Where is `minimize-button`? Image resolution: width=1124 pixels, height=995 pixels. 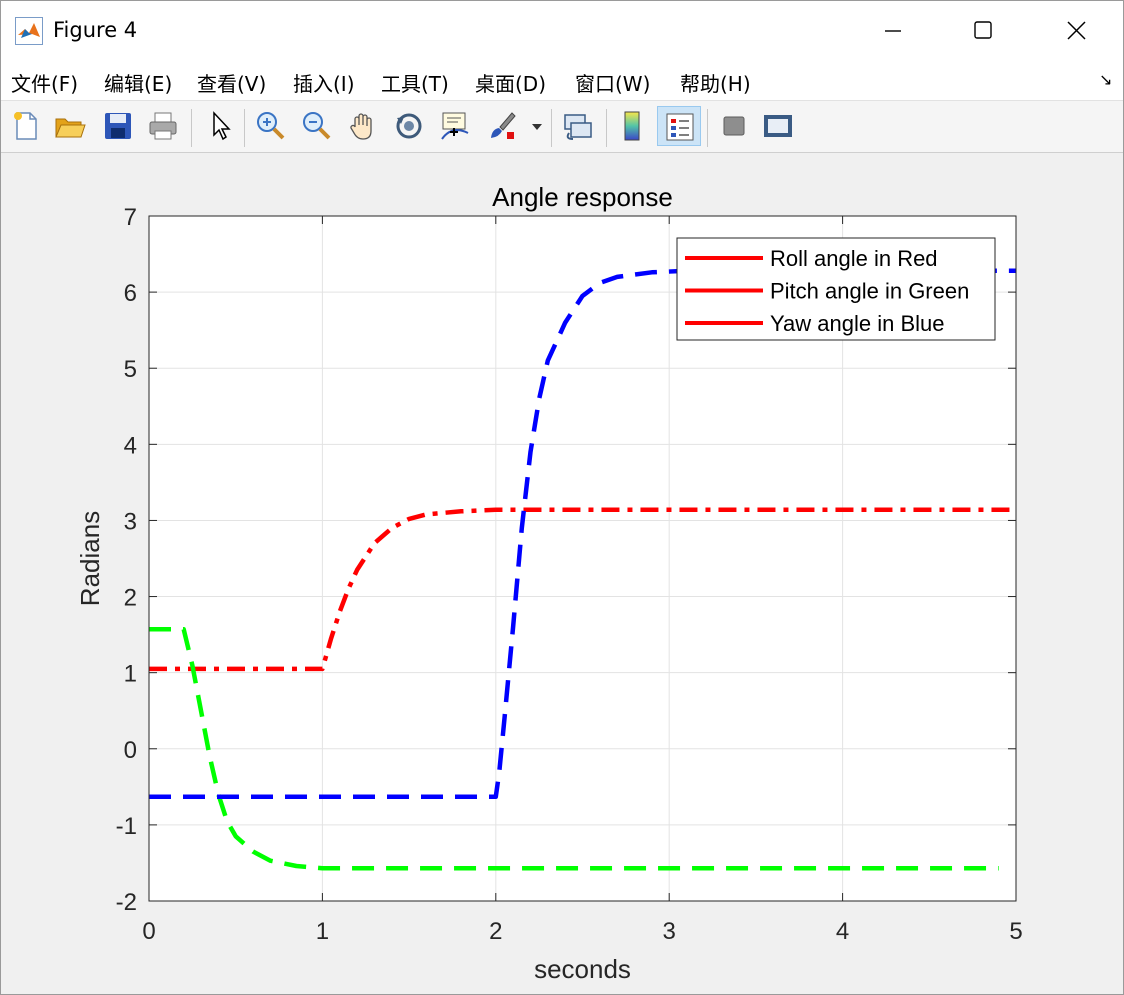
minimize-button is located at coordinates (893, 31).